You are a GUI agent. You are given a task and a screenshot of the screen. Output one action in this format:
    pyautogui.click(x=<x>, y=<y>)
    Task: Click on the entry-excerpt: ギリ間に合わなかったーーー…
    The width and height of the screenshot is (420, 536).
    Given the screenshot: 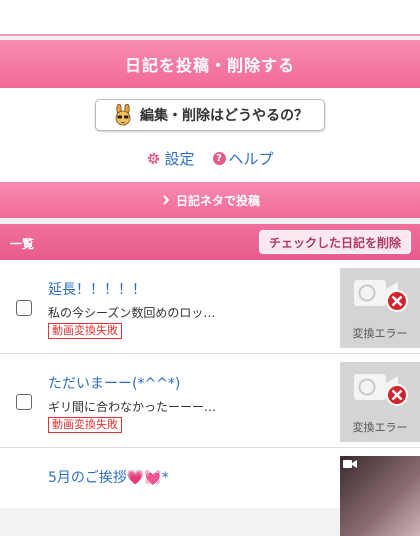 What is the action you would take?
    pyautogui.click(x=132, y=407)
    